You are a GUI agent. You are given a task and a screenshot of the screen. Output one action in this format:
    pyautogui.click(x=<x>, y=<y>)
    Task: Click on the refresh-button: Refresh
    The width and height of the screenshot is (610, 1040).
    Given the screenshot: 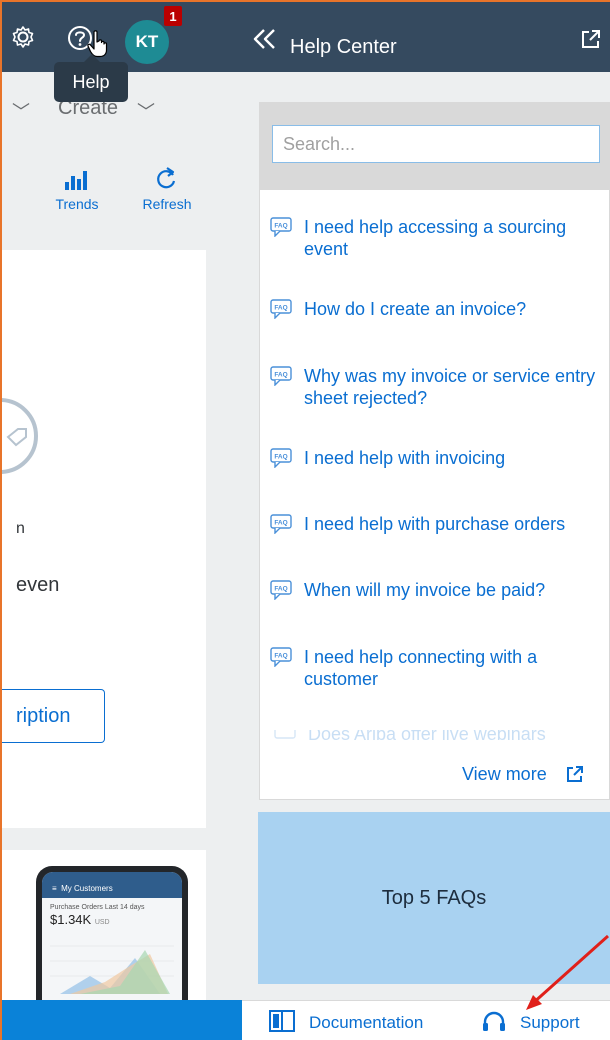 What is the action you would take?
    pyautogui.click(x=167, y=189)
    